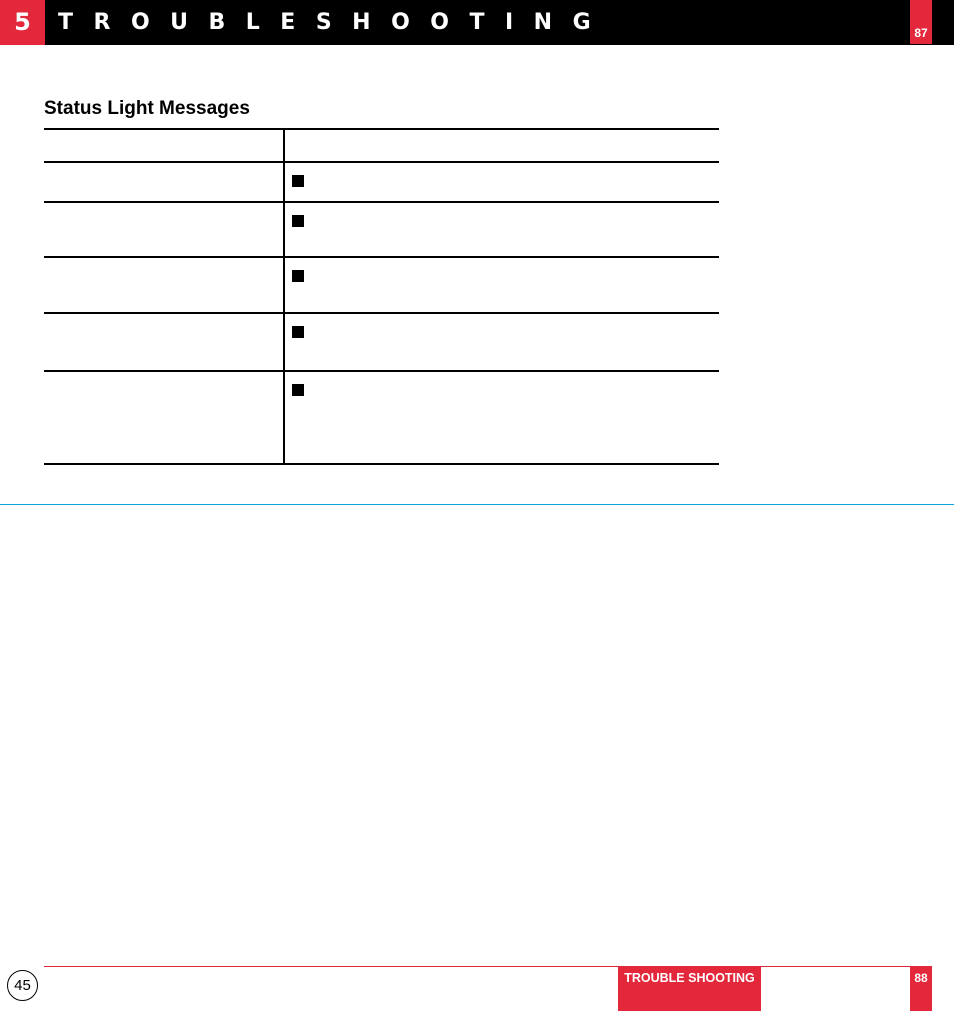  Describe the element at coordinates (921, 988) in the screenshot. I see `page-tag-bottom: 88` at that location.